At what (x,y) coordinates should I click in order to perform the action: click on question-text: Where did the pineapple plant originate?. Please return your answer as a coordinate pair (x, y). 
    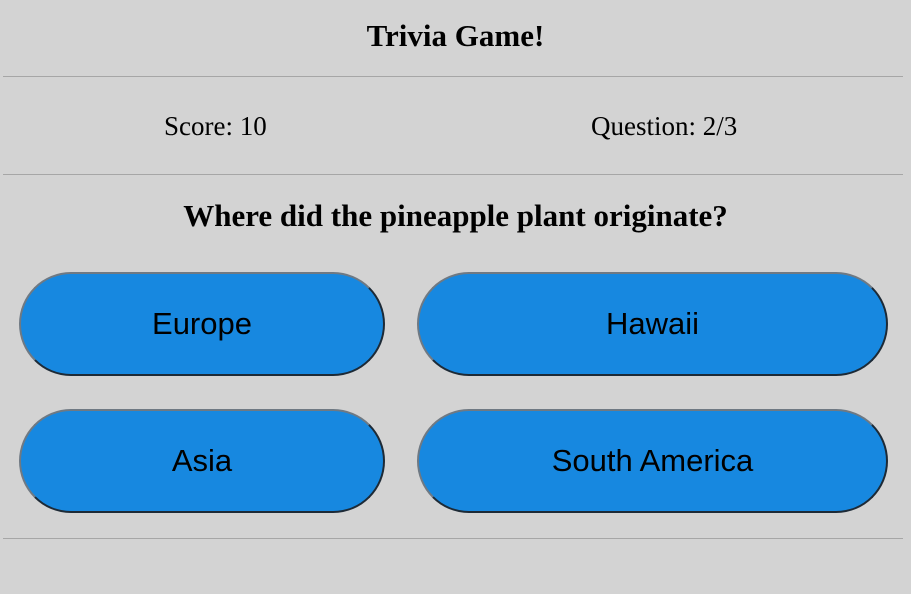
    Looking at the image, I should click on (455, 215).